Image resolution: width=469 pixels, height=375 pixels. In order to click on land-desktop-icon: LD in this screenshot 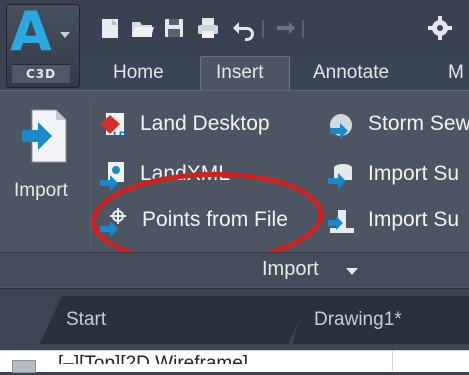, I will do `click(113, 126)`.